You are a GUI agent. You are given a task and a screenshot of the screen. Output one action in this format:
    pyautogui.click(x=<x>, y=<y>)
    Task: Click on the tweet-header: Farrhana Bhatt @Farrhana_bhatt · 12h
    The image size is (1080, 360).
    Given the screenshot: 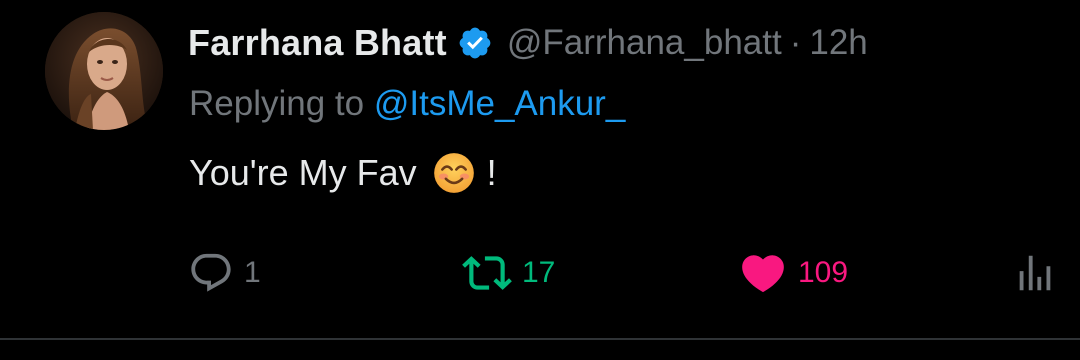 What is the action you would take?
    pyautogui.click(x=528, y=43)
    